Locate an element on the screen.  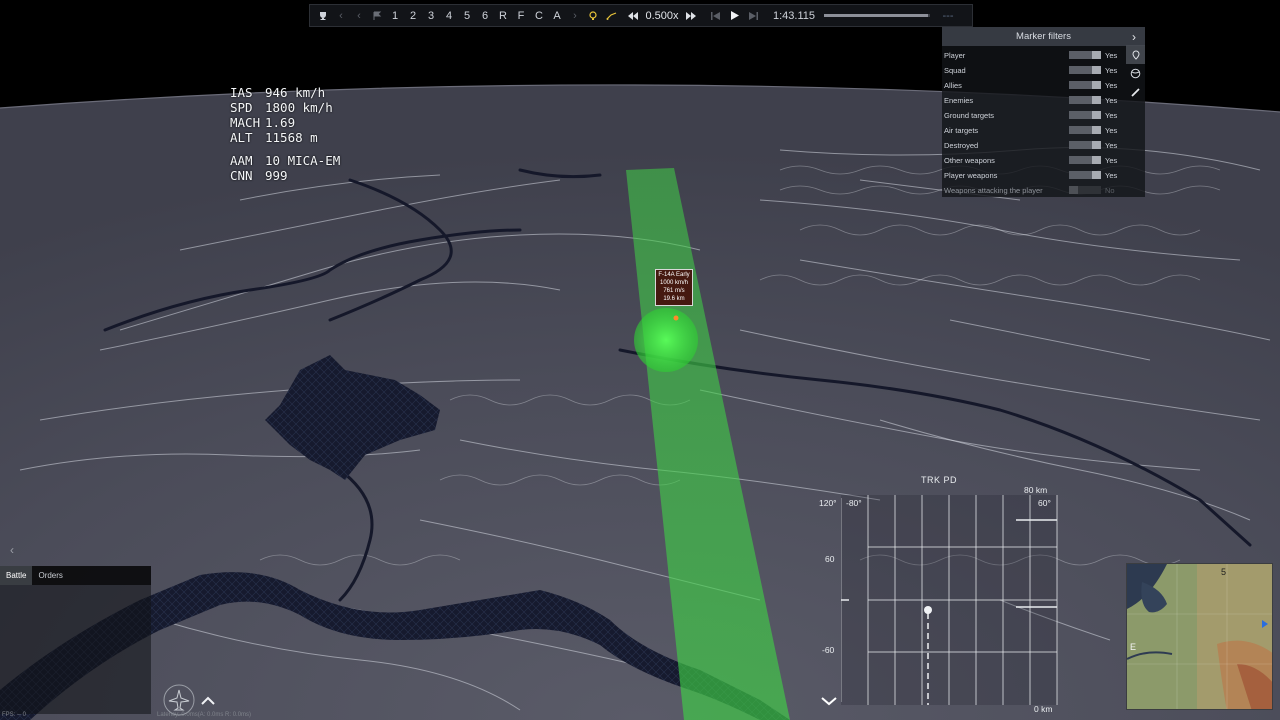
path-icon is located at coordinates (611, 15).